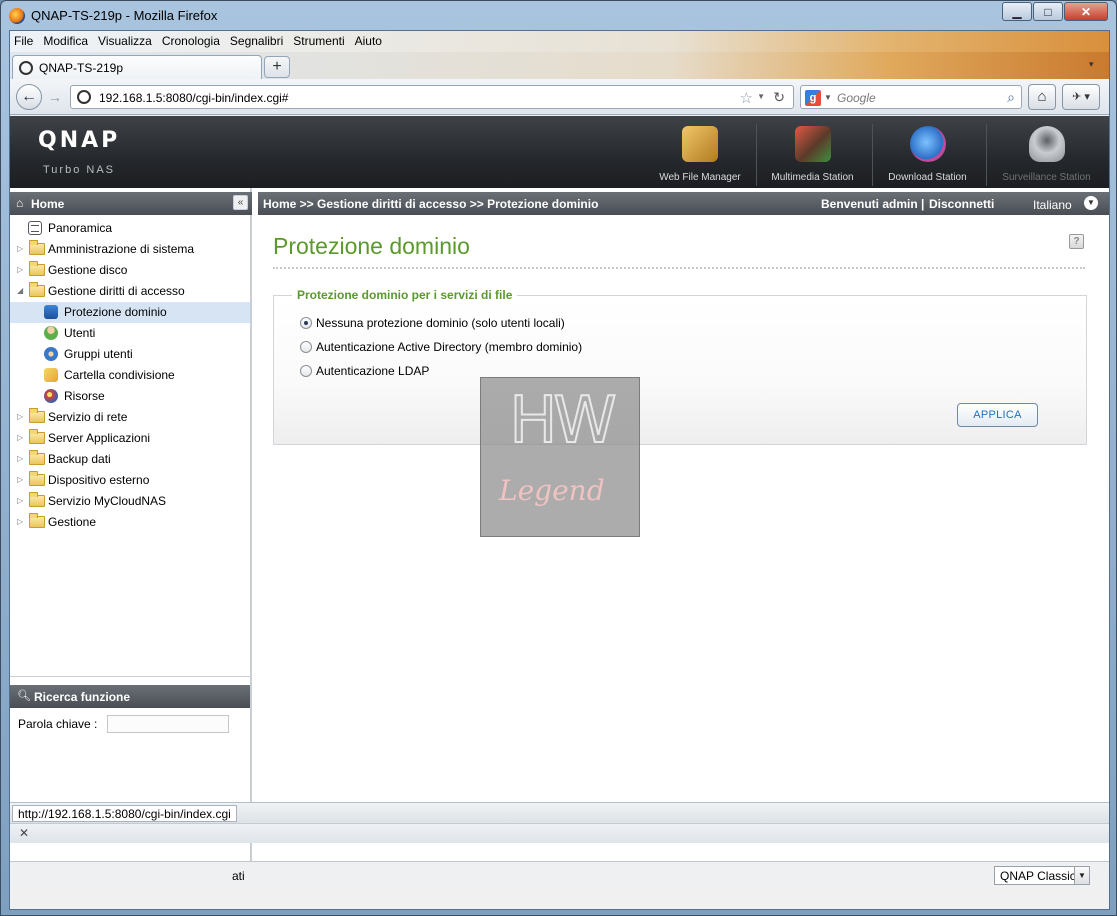 Image resolution: width=1117 pixels, height=916 pixels. I want to click on tree-item-servizio-rete: ▷ Servizio di rete, so click(130, 417).